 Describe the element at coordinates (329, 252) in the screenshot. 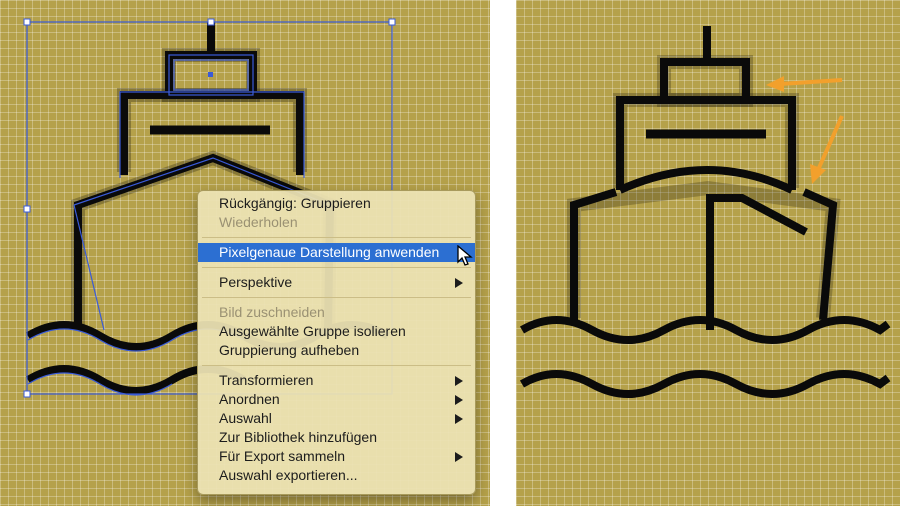

I see `menu-item-label: Pixelgenaue Darstellung anwenden` at that location.